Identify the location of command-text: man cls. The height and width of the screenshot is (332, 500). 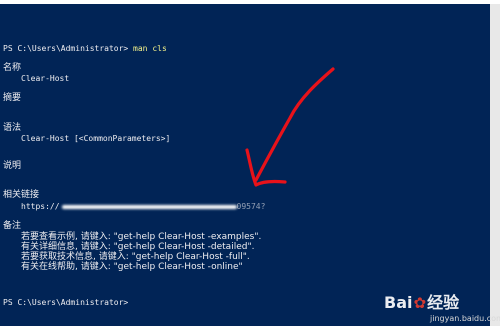
(150, 48).